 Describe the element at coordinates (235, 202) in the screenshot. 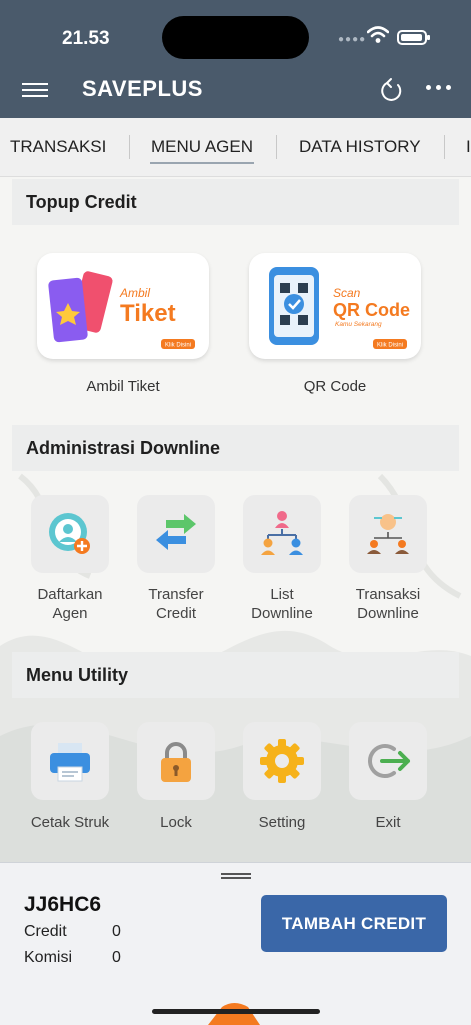

I see `topup-credit-header: Topup Credit` at that location.